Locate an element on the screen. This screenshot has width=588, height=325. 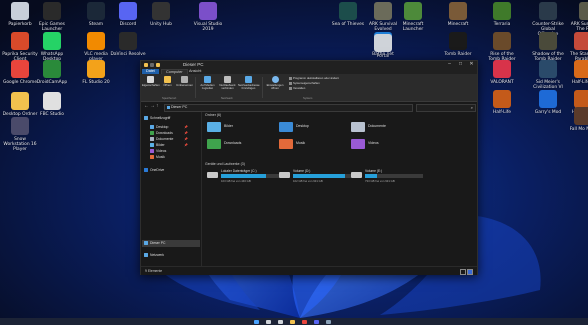
back-arrow-icon: ← is located at coordinates (146, 106).